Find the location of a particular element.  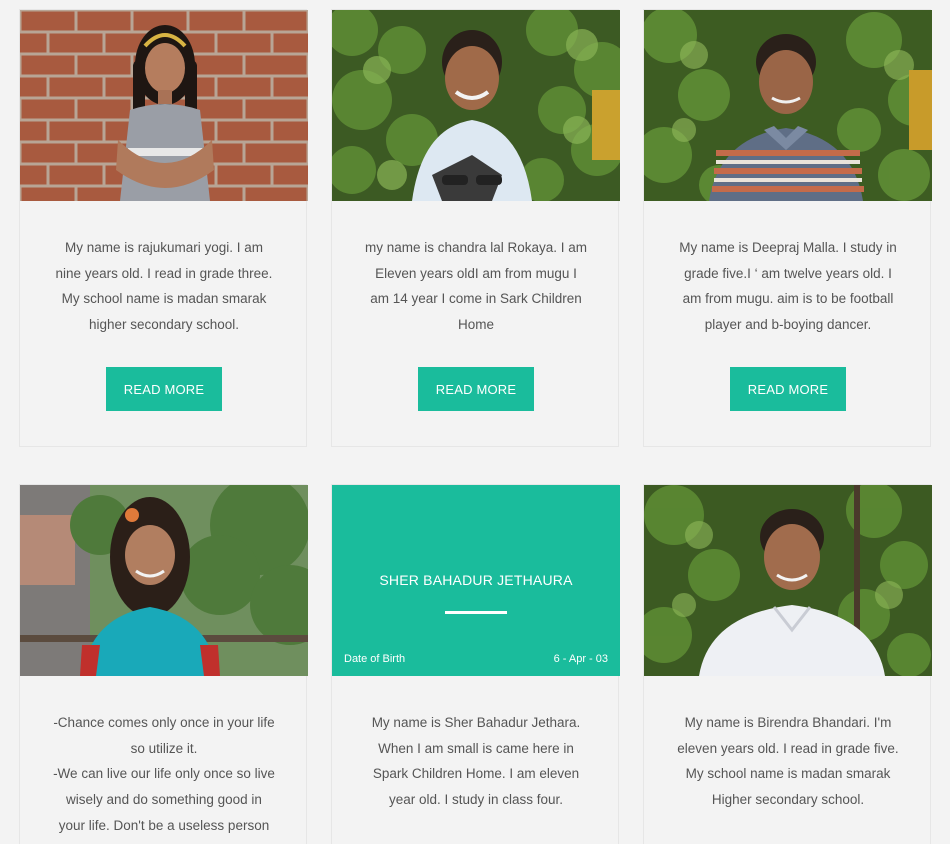

description-line: am from mugu. aim is to be football is located at coordinates (788, 299).